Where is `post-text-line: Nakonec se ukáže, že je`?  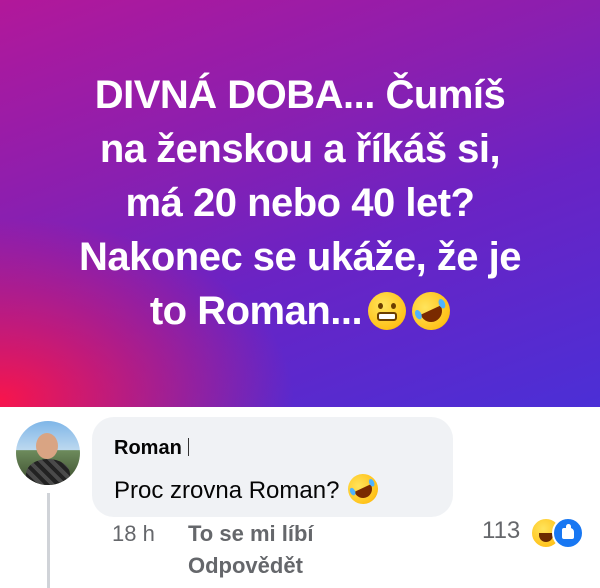 post-text-line: Nakonec se ukáže, že je is located at coordinates (300, 257).